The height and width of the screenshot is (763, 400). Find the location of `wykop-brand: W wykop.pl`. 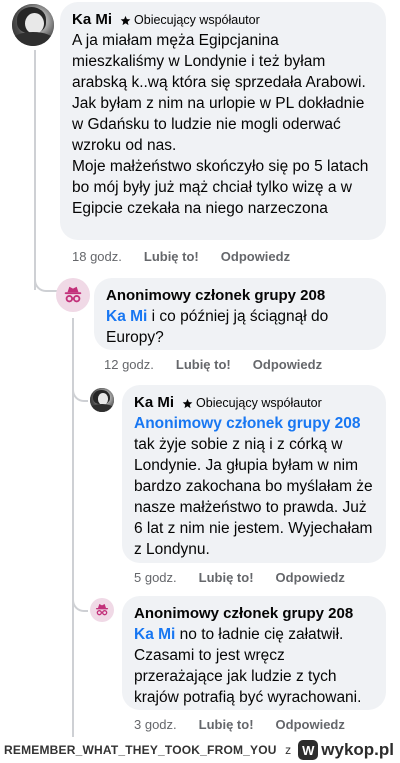

wykop-brand: W wykop.pl is located at coordinates (346, 750).